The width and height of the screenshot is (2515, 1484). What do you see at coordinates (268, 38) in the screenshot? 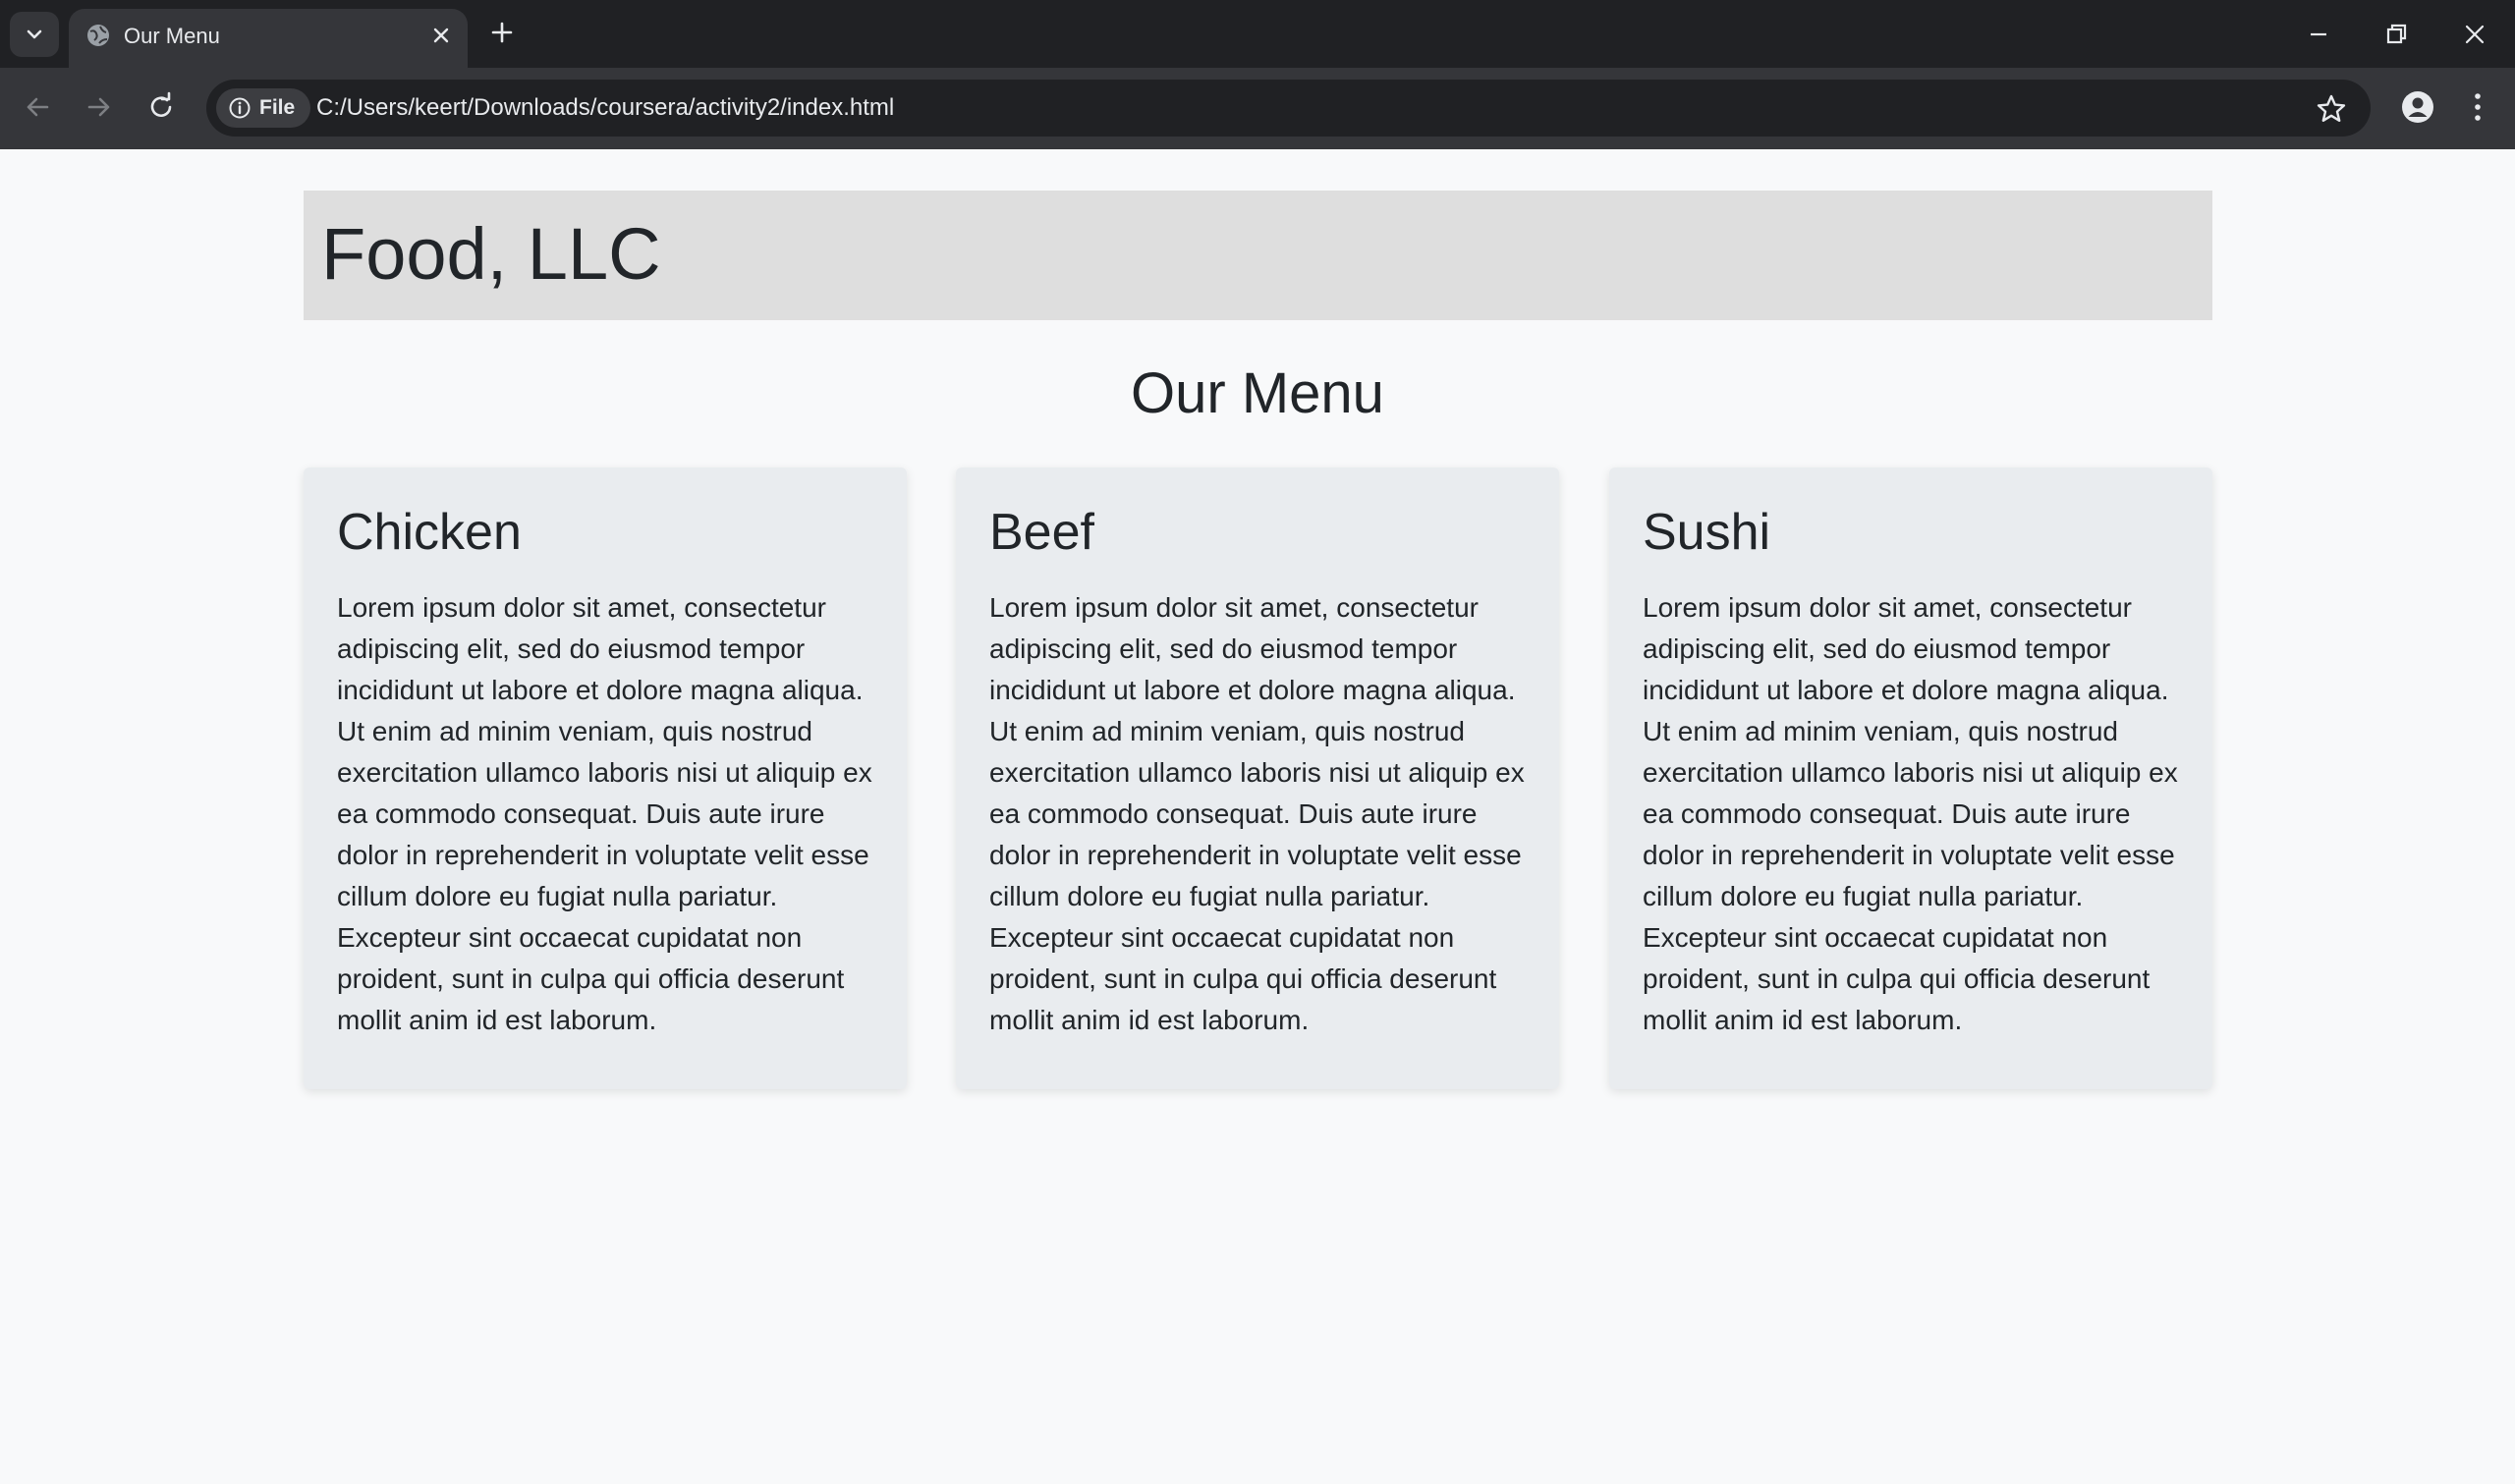
I see `tab-our-menu: Our Menu` at bounding box center [268, 38].